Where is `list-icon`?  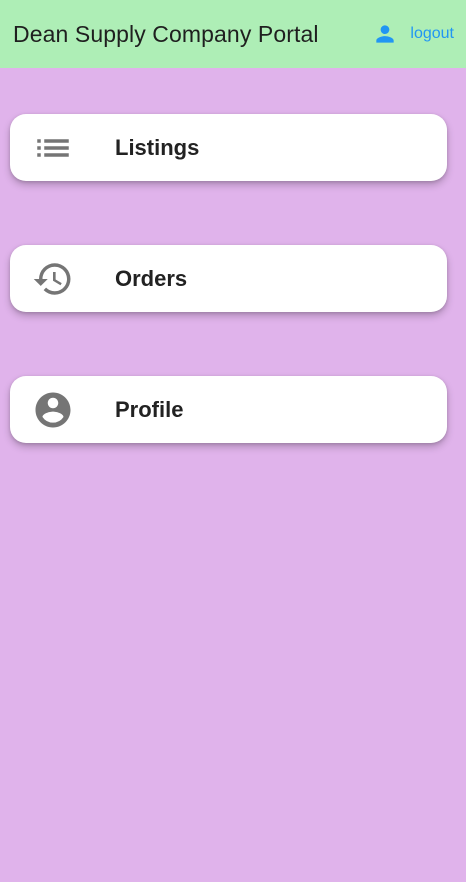
list-icon is located at coordinates (53, 148).